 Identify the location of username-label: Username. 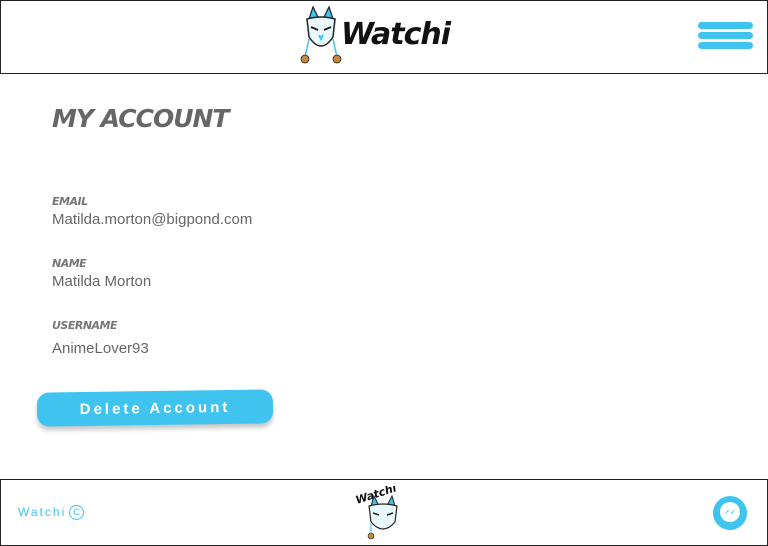
(85, 325).